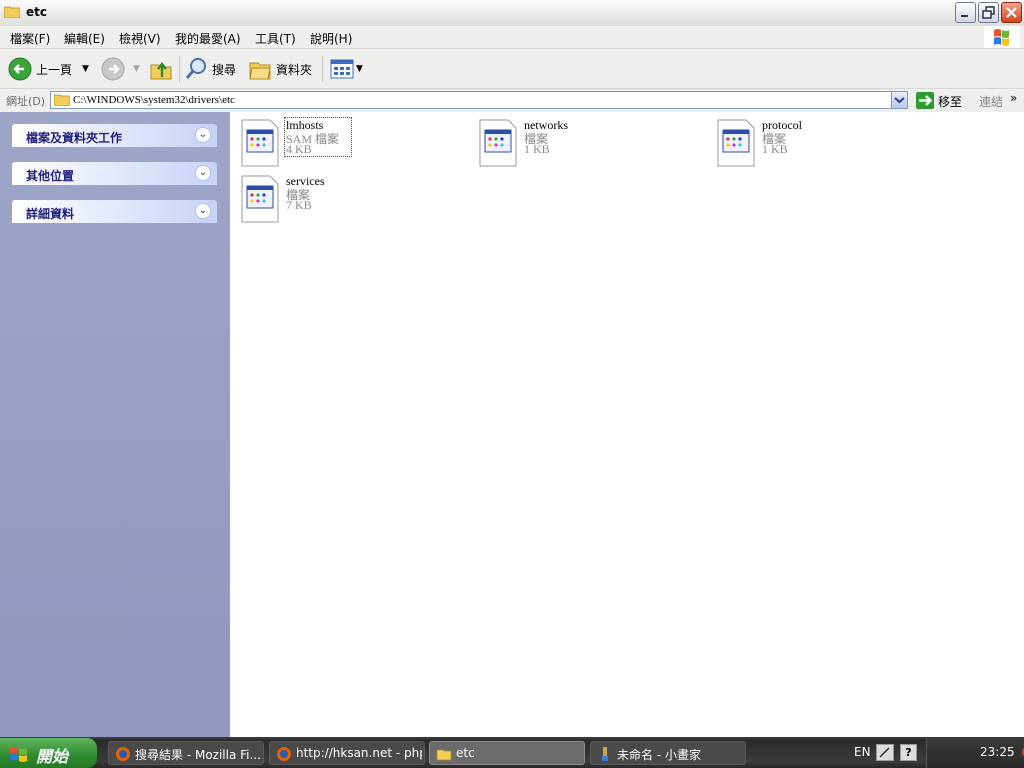  I want to click on taskbar-button-paint: 未命名 - 小畫家, so click(668, 753).